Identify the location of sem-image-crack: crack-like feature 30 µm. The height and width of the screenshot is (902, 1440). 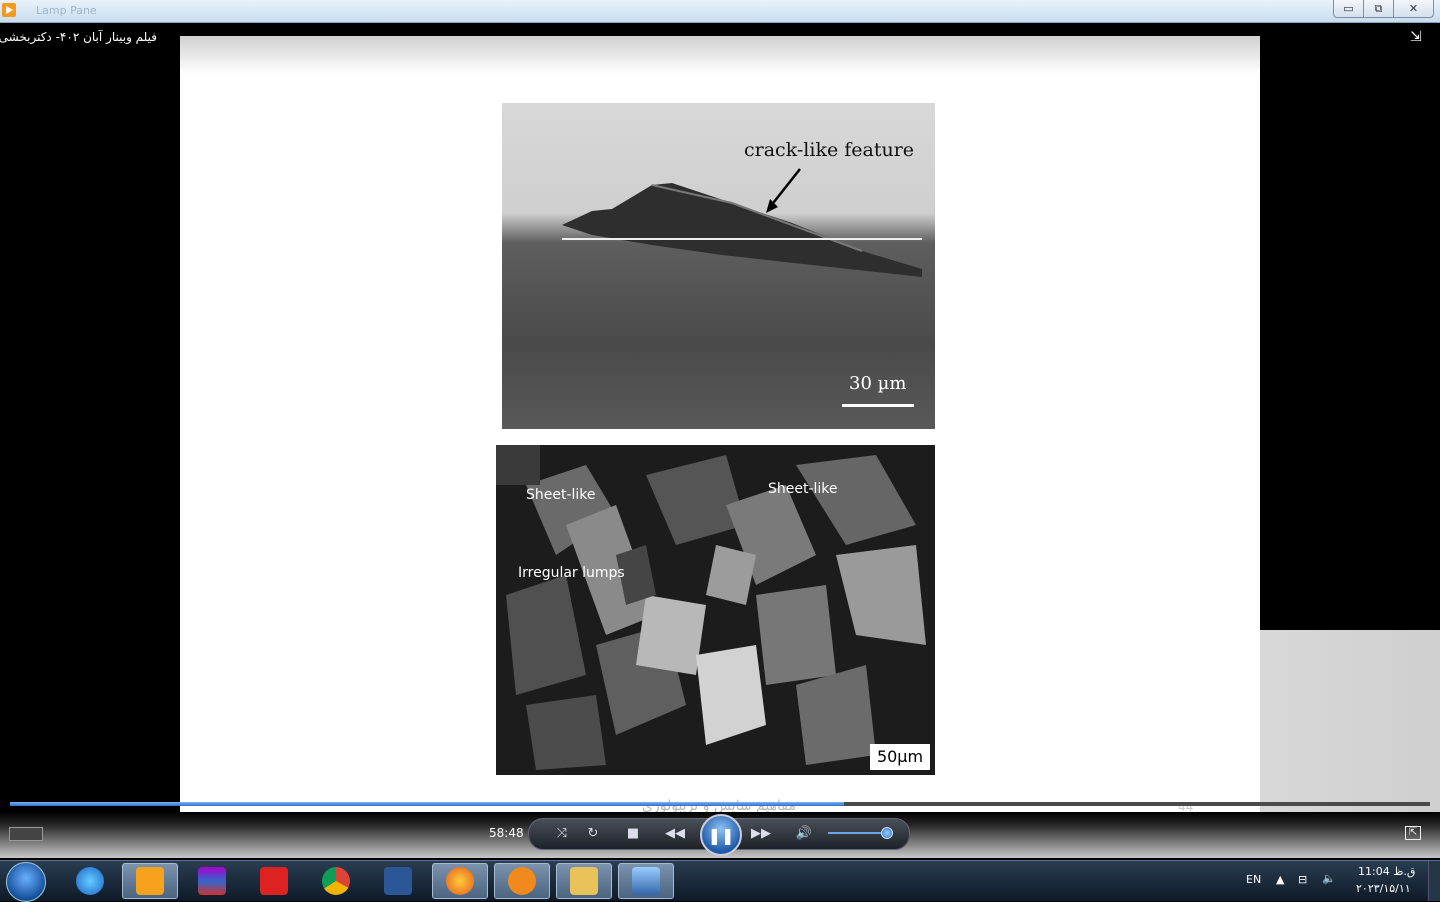
(718, 266).